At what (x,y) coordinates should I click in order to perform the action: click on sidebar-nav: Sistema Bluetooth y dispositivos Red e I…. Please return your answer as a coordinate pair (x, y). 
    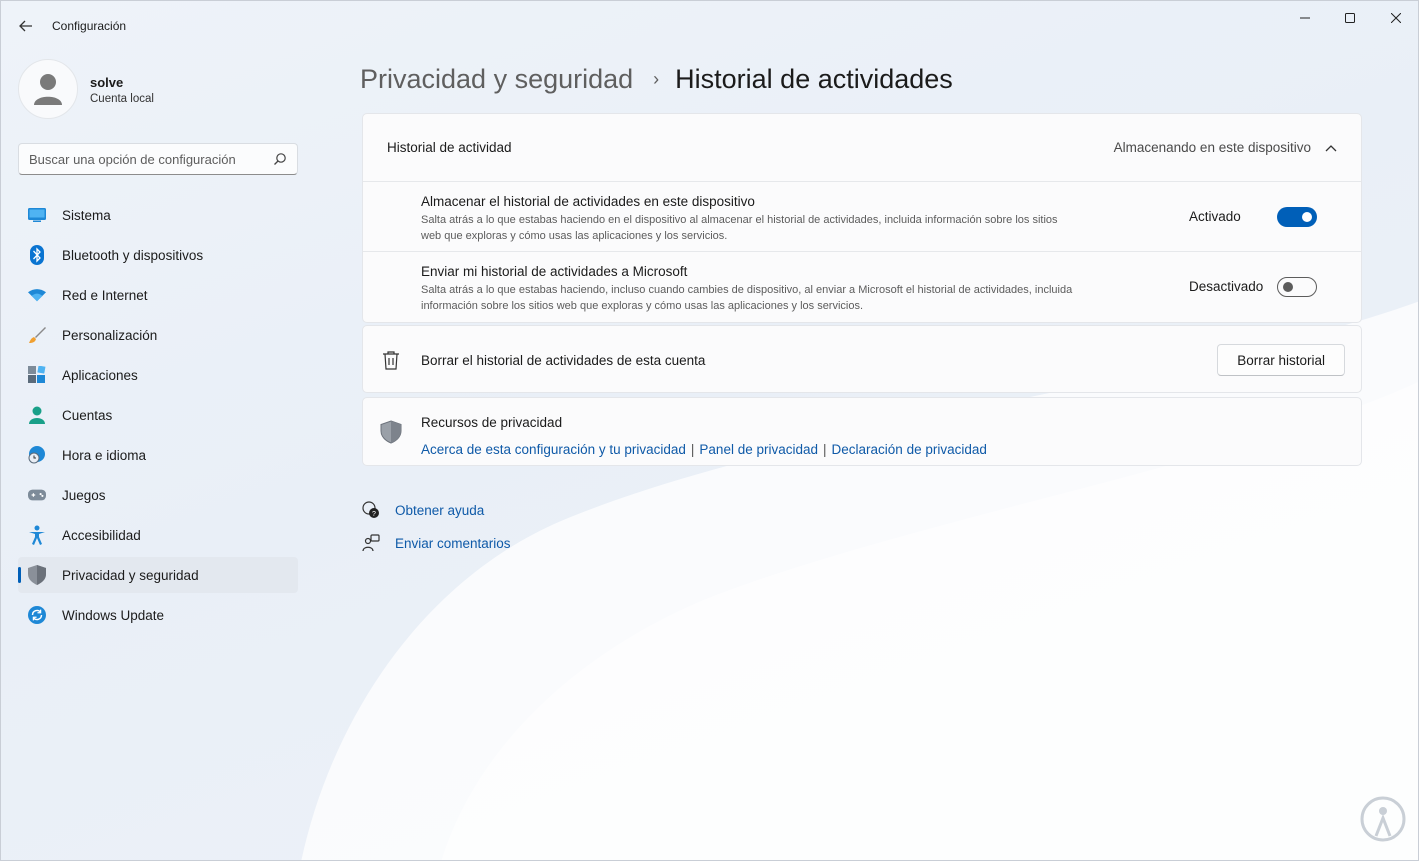
    Looking at the image, I should click on (158, 417).